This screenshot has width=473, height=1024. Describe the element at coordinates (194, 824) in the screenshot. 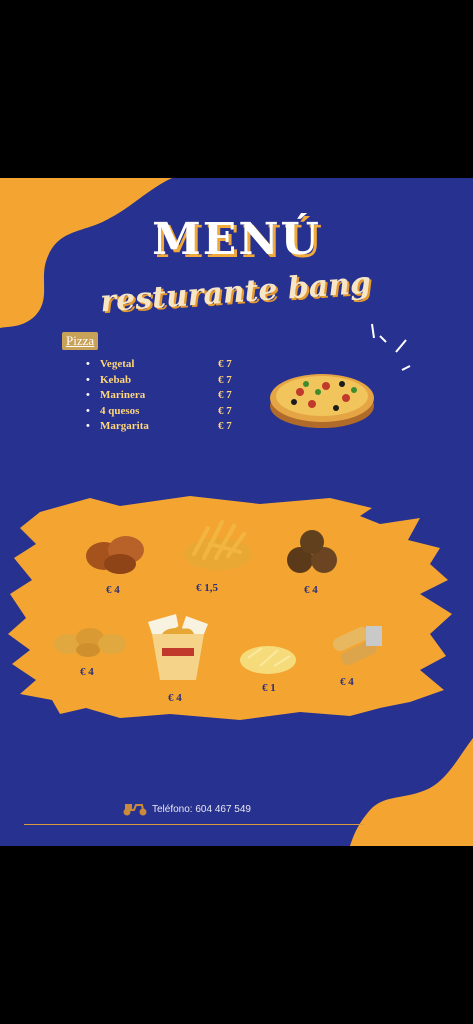

I see `footer-divider` at that location.